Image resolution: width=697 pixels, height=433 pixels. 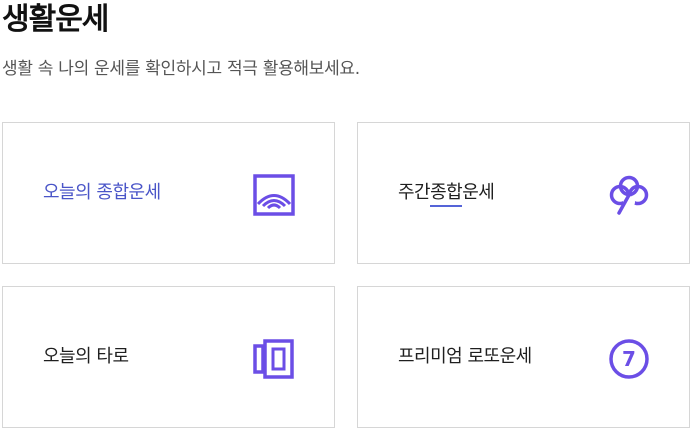 I want to click on page-title: 생활운세, so click(x=55, y=19).